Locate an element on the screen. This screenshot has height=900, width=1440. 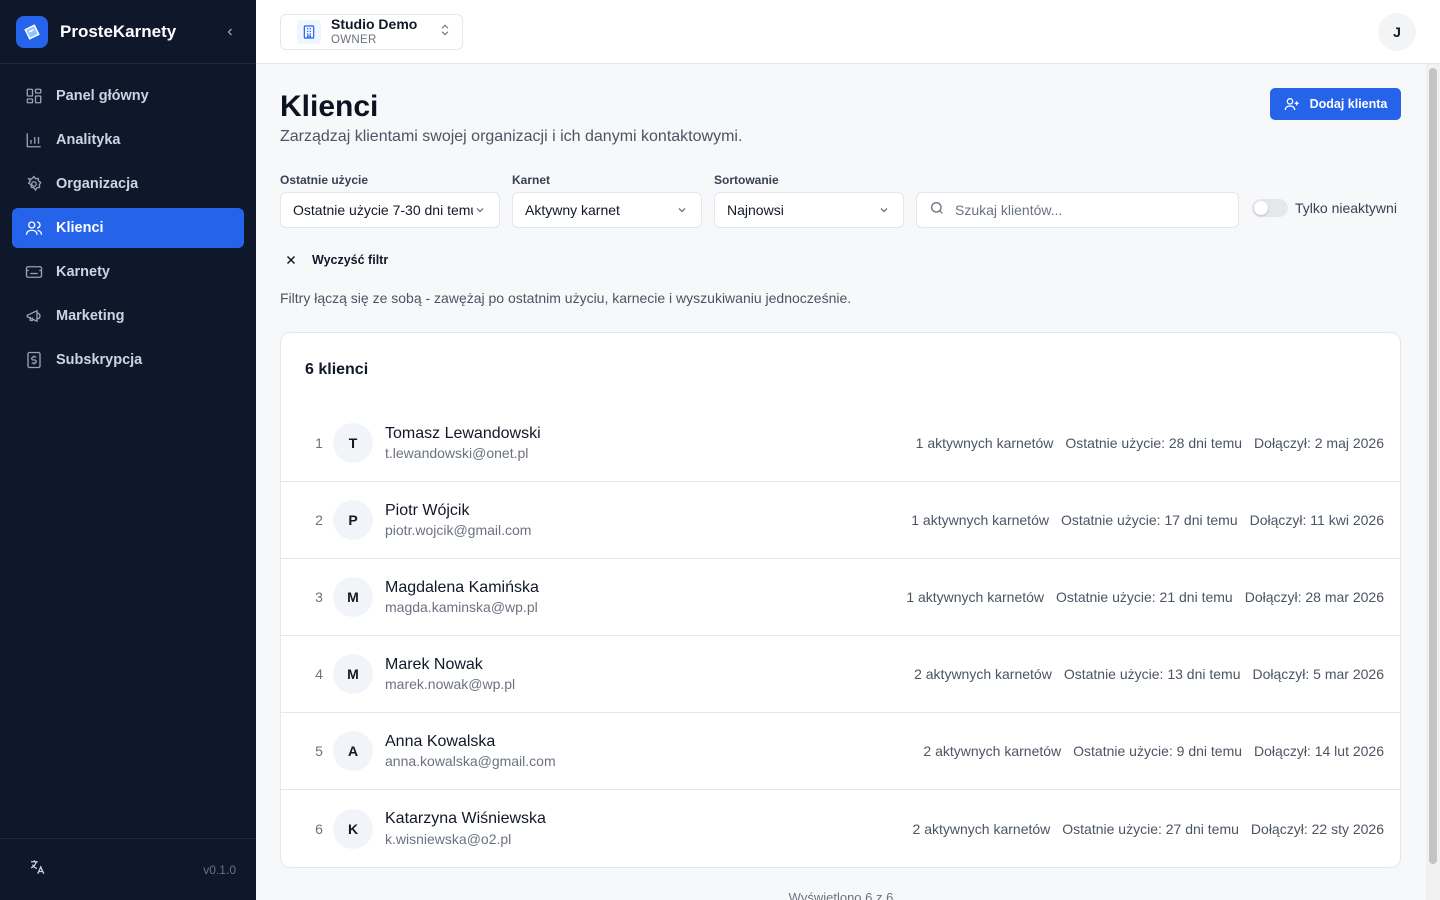
client-joined: Dołączył: 5 mar 2026 is located at coordinates (1318, 674).